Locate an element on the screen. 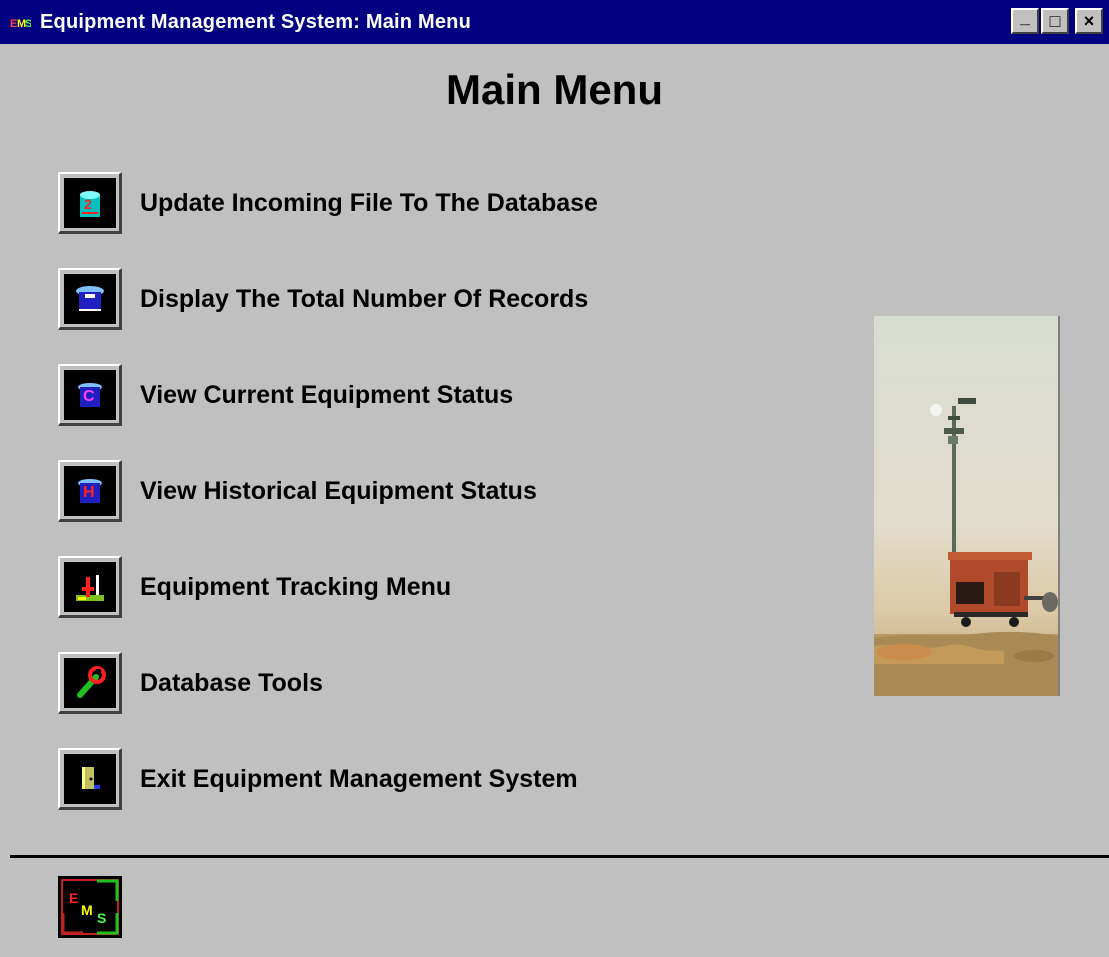 The height and width of the screenshot is (957, 1109). menu-item-label: Exit Equipment Management System is located at coordinates (359, 779).